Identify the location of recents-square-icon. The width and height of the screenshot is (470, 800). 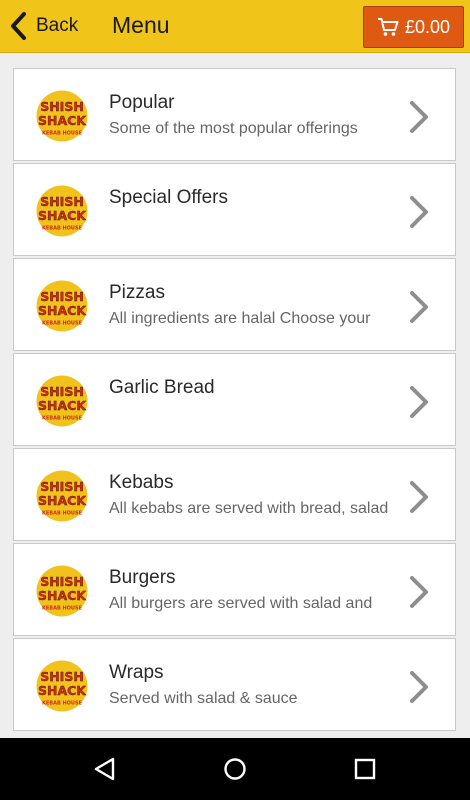
(365, 769).